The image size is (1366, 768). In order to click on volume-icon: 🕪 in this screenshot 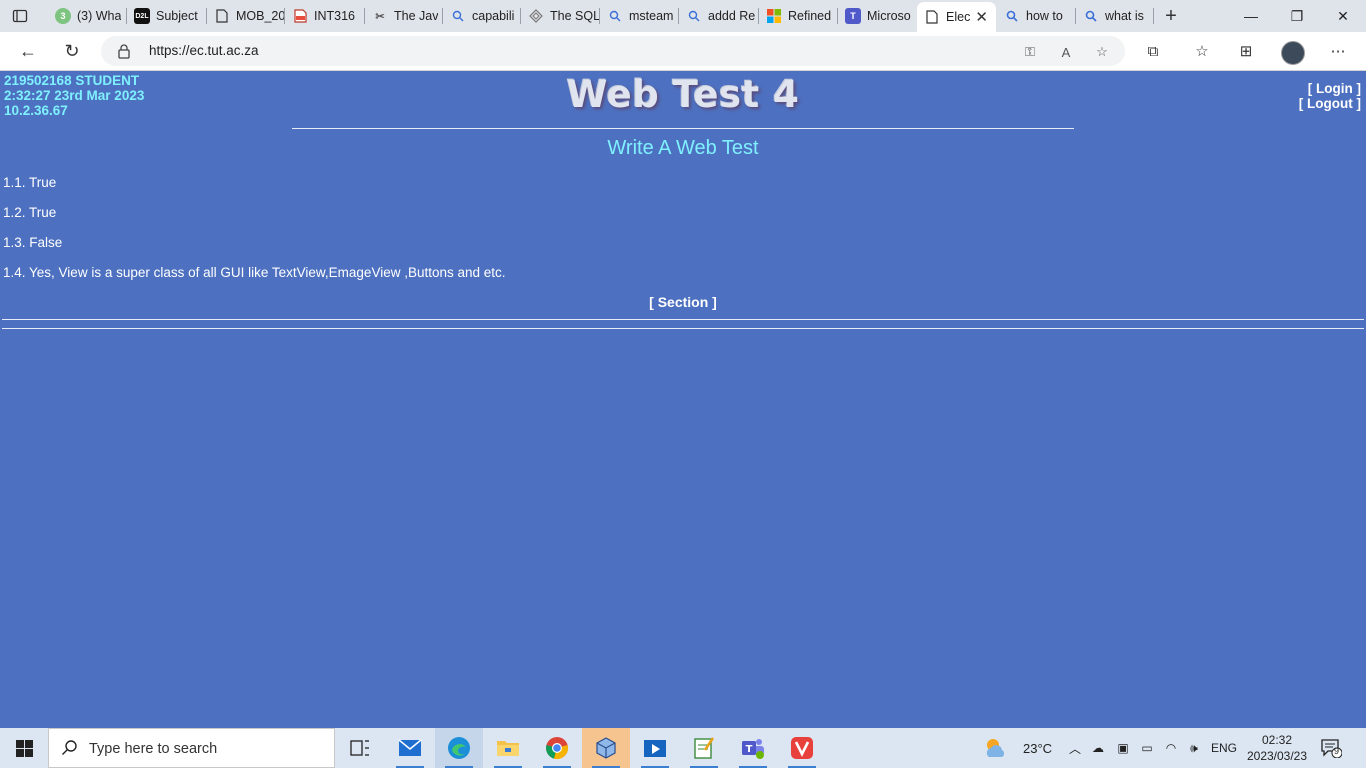, I will do `click(1194, 748)`.